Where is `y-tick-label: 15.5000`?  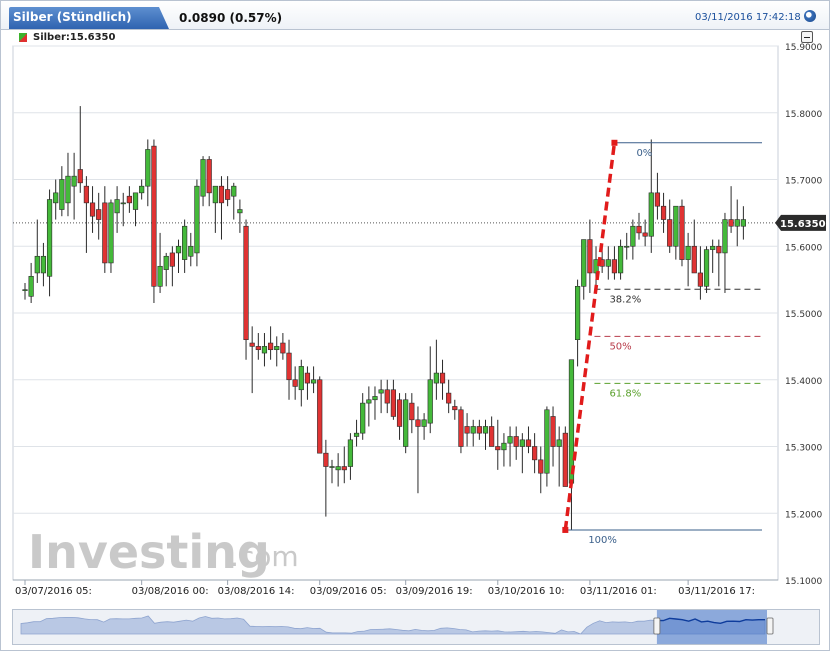
y-tick-label: 15.5000 is located at coordinates (803, 315).